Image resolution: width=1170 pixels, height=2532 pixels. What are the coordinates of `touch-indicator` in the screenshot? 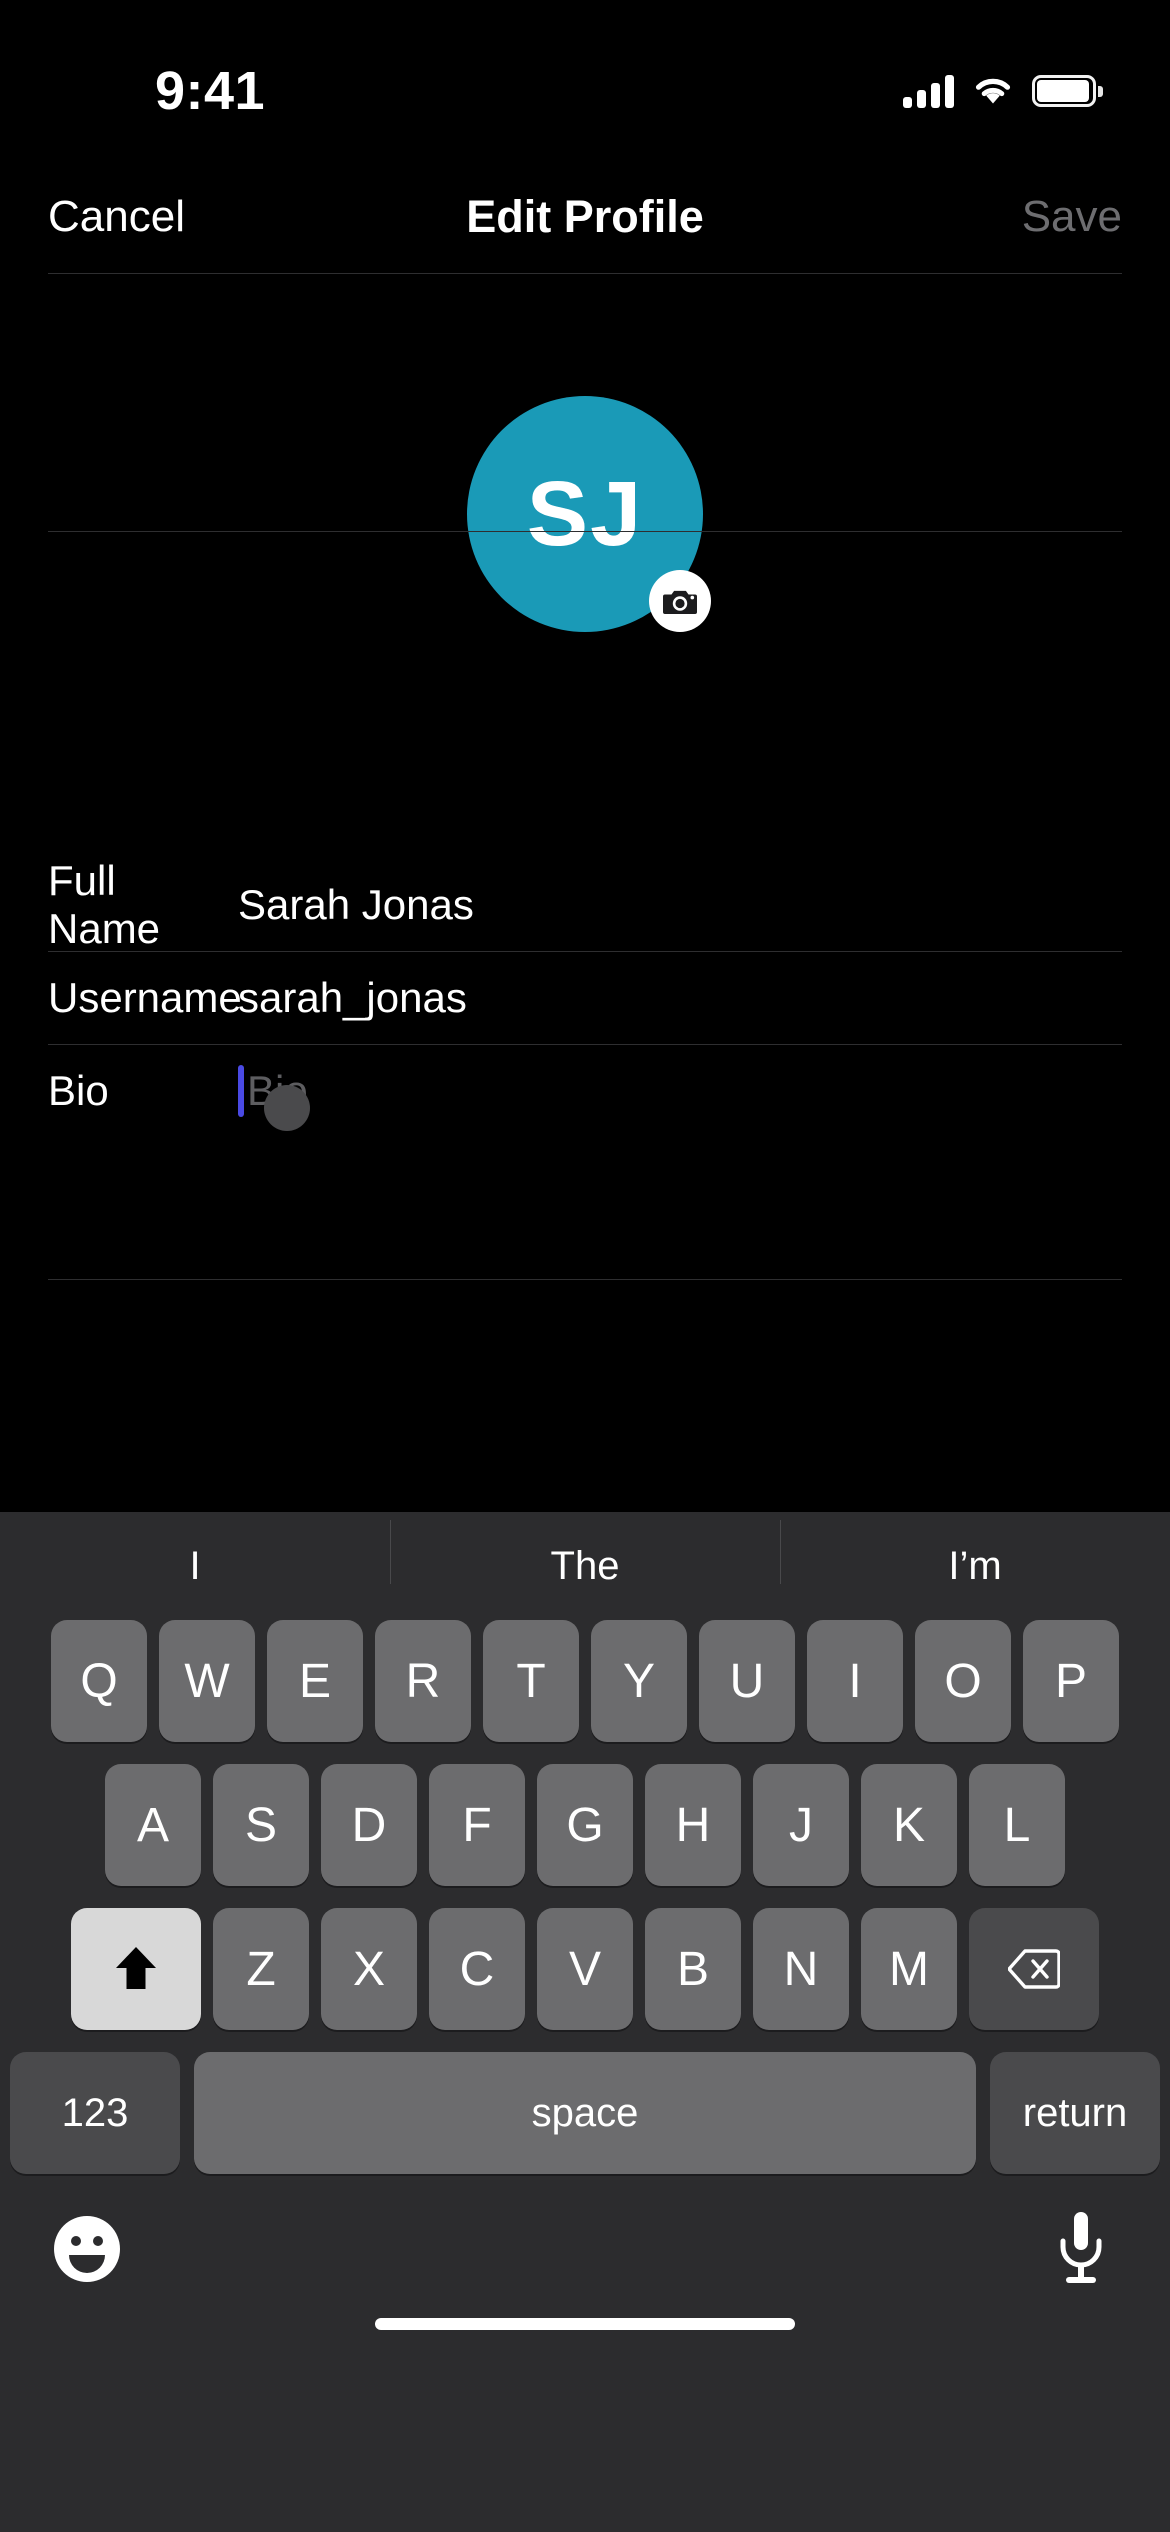 It's located at (287, 1108).